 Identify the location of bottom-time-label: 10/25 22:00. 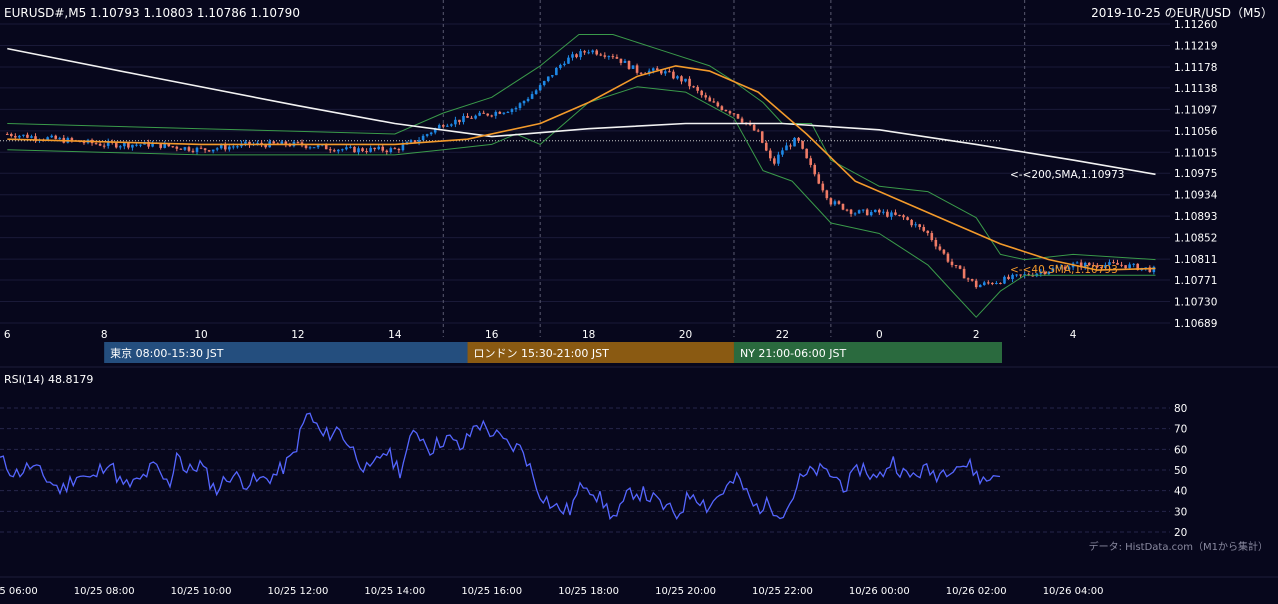
(782, 591).